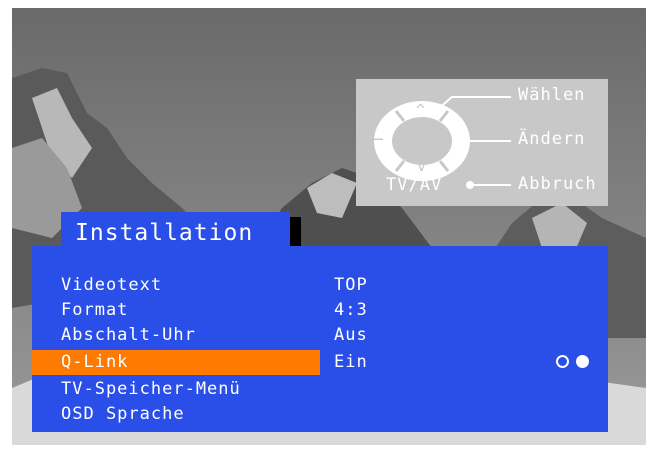 This screenshot has width=659, height=454. Describe the element at coordinates (128, 335) in the screenshot. I see `menu-item-label: Abschalt-Uhr` at that location.